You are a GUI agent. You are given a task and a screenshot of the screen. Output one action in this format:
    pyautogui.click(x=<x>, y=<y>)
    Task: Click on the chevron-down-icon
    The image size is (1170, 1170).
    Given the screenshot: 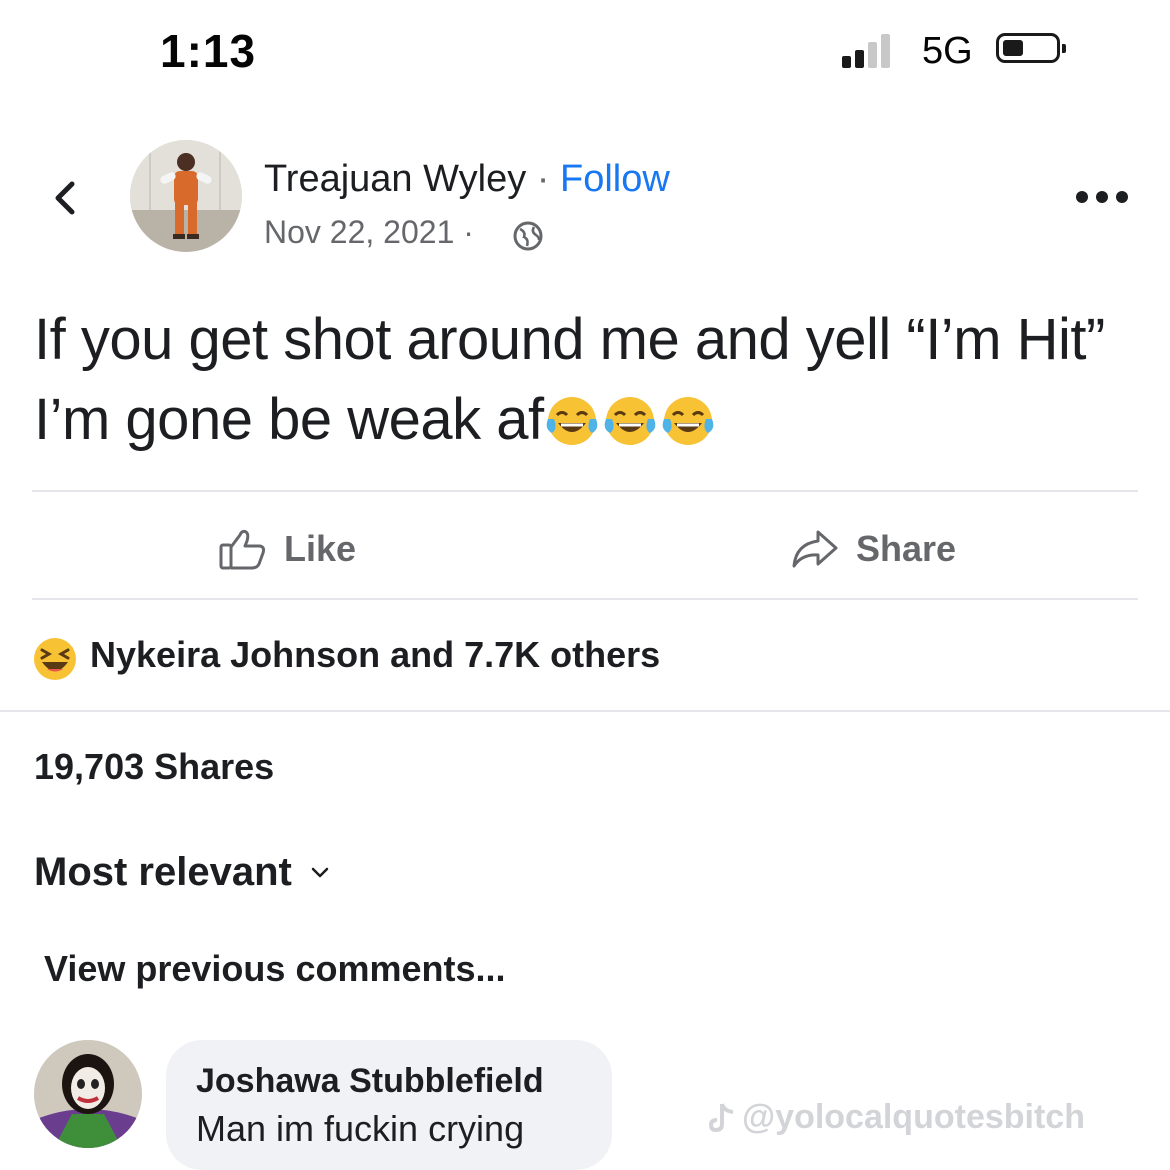 What is the action you would take?
    pyautogui.click(x=320, y=872)
    